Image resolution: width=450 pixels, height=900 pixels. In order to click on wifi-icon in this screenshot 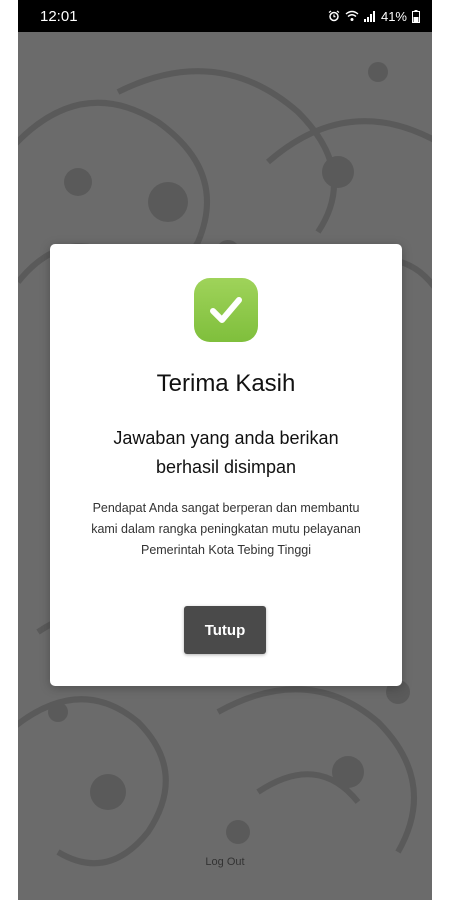, I will do `click(352, 16)`.